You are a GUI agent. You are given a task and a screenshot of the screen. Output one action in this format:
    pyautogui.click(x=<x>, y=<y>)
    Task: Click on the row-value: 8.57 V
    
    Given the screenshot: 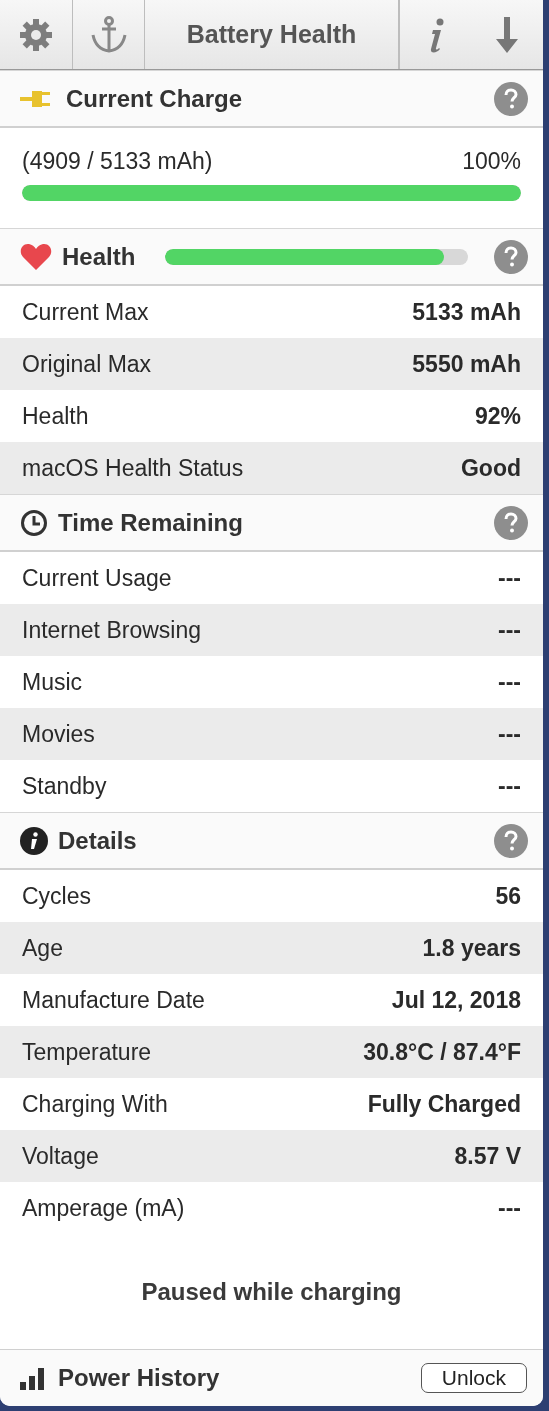 What is the action you would take?
    pyautogui.click(x=487, y=1156)
    